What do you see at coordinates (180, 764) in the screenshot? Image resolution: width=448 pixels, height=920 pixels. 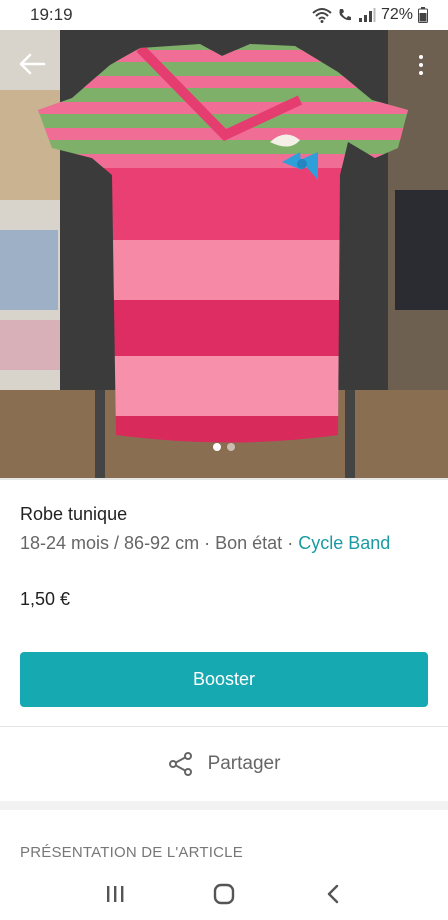 I see `share-icon` at bounding box center [180, 764].